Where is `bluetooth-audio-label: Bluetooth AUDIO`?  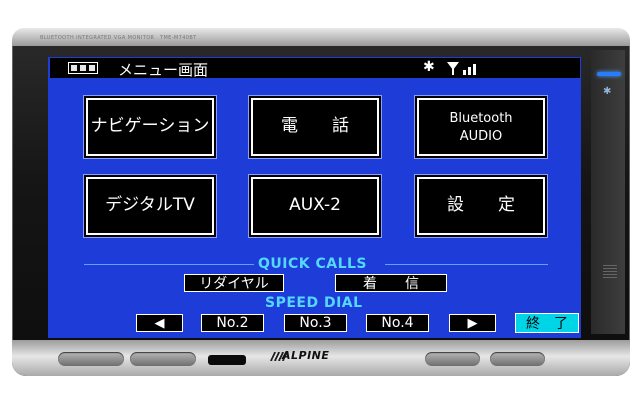 bluetooth-audio-label: Bluetooth AUDIO is located at coordinates (480, 127).